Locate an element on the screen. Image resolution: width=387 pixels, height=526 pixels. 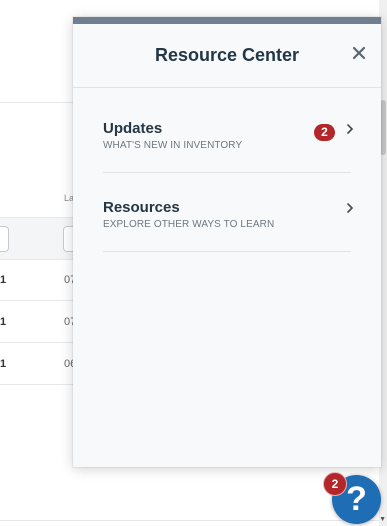
resource-item-updates: Updates WHAT'S NEW IN INVENTORY 2 is located at coordinates (228, 133).